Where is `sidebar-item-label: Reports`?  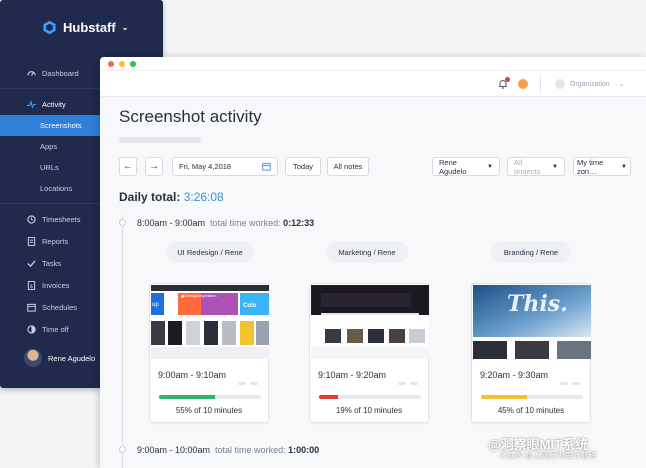 sidebar-item-label: Reports is located at coordinates (55, 241).